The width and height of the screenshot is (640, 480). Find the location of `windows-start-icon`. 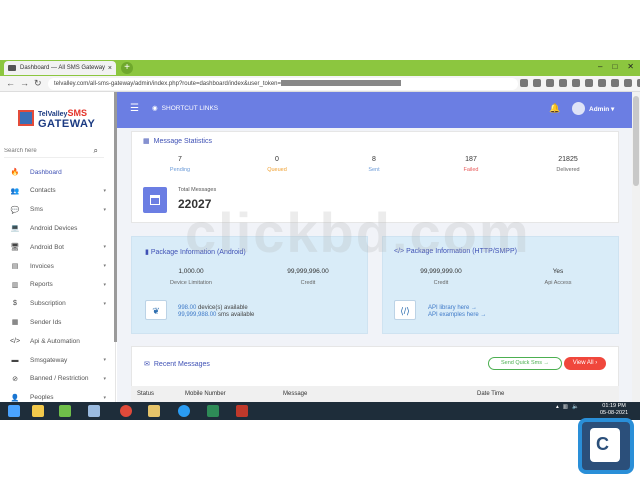

windows-start-icon is located at coordinates (14, 411).